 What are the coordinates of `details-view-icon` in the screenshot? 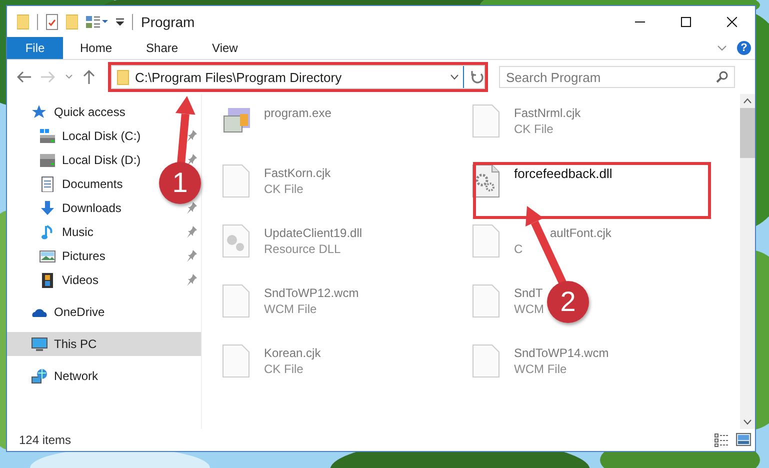 It's located at (722, 440).